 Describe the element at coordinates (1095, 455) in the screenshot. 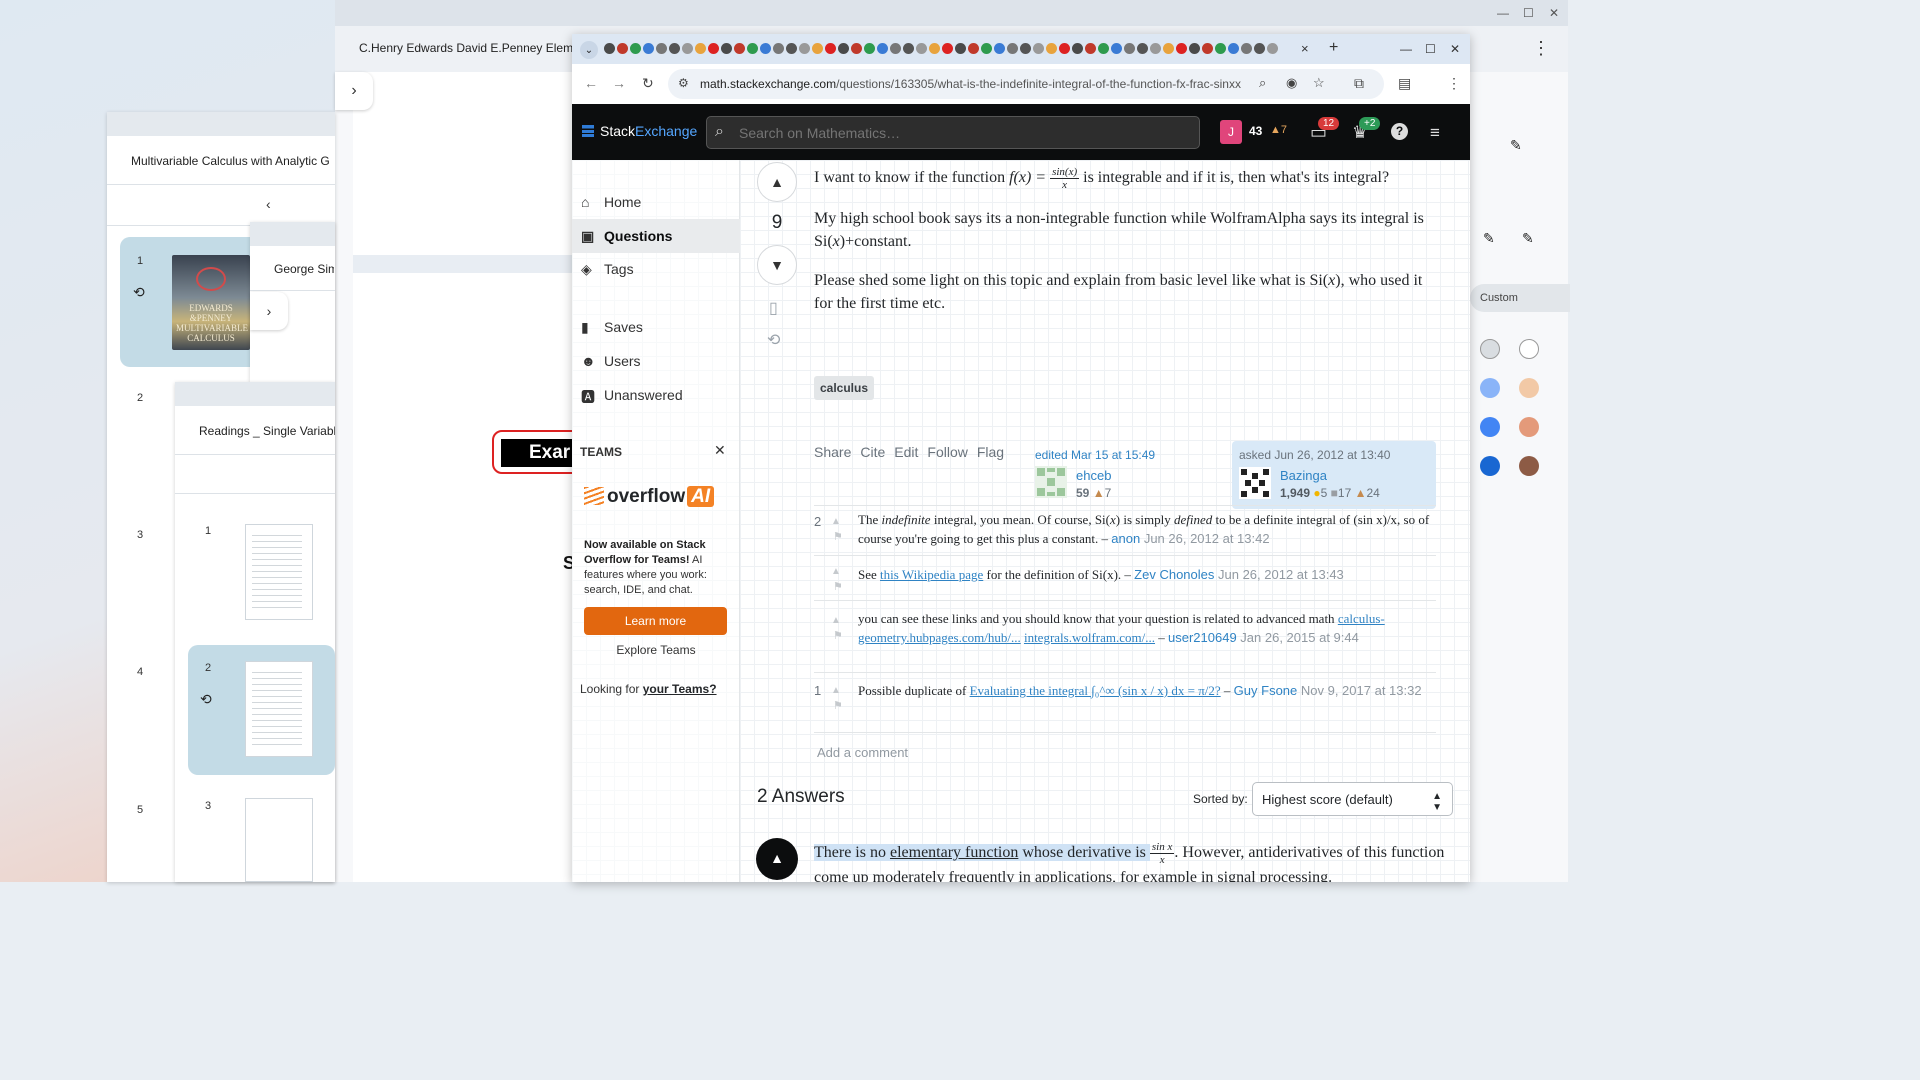

I see `edited-time-link: edited Mar 15 at 15:49` at that location.